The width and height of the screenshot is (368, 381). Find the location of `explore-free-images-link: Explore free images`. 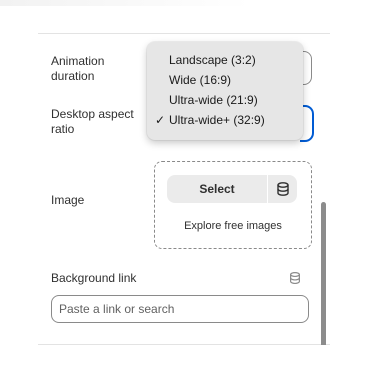

explore-free-images-link: Explore free images is located at coordinates (233, 226).